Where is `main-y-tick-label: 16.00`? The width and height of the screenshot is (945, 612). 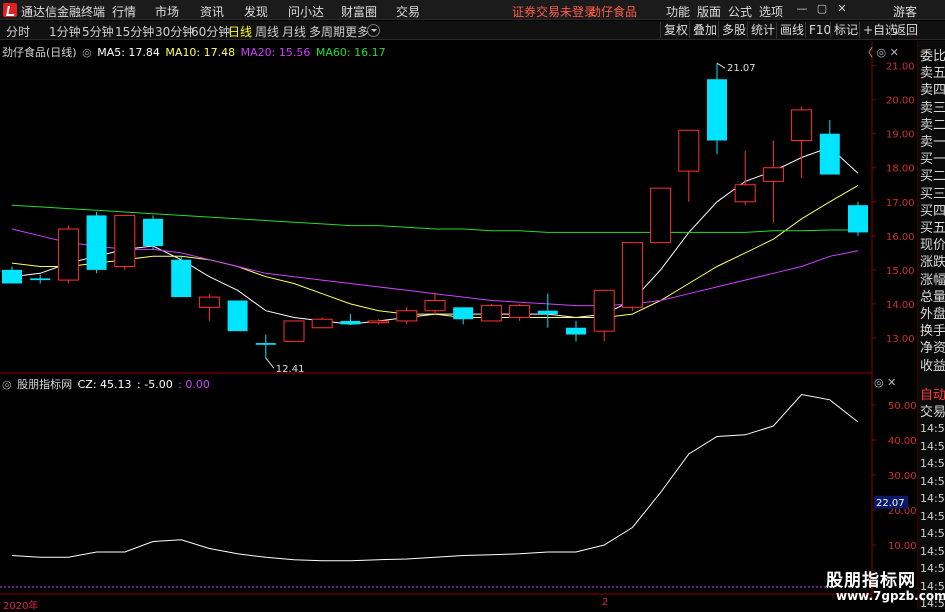
main-y-tick-label: 16.00 is located at coordinates (900, 237).